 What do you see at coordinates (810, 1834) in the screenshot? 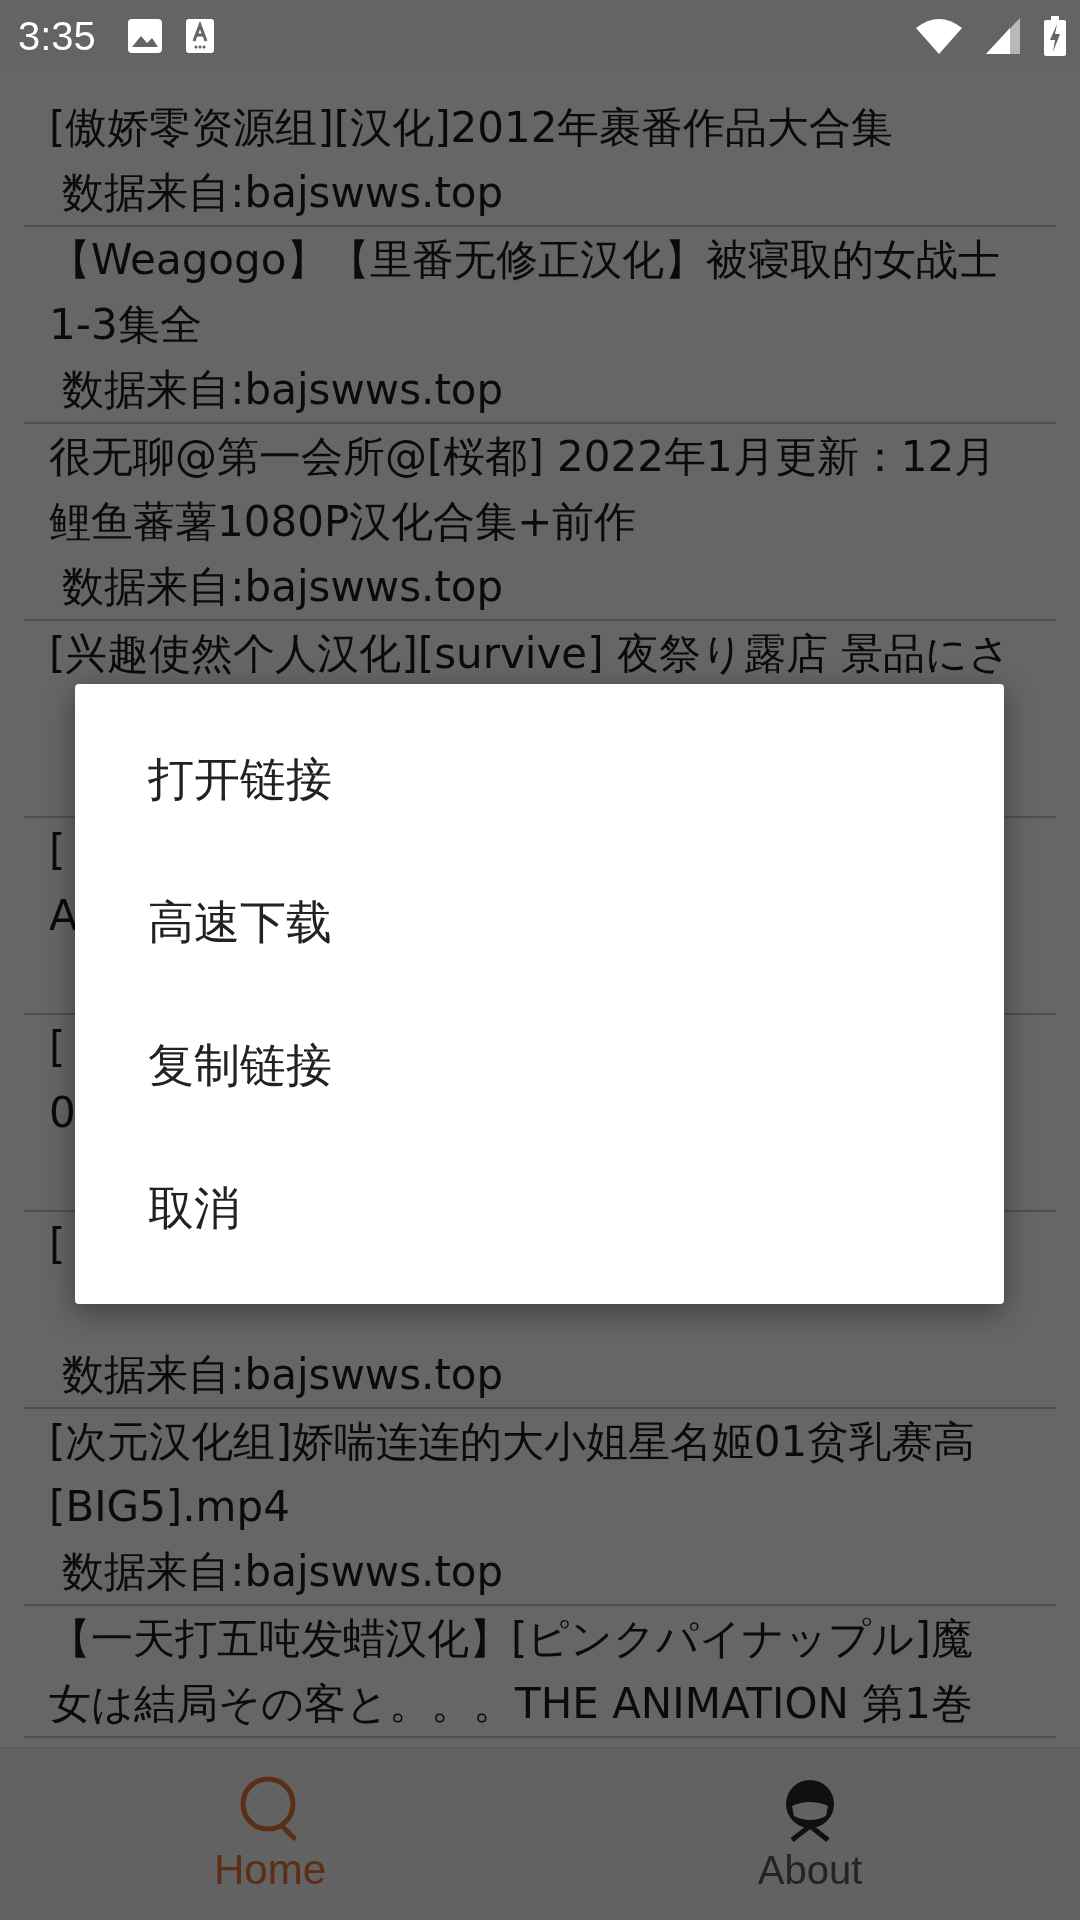
I see `nav-tab: About` at bounding box center [810, 1834].